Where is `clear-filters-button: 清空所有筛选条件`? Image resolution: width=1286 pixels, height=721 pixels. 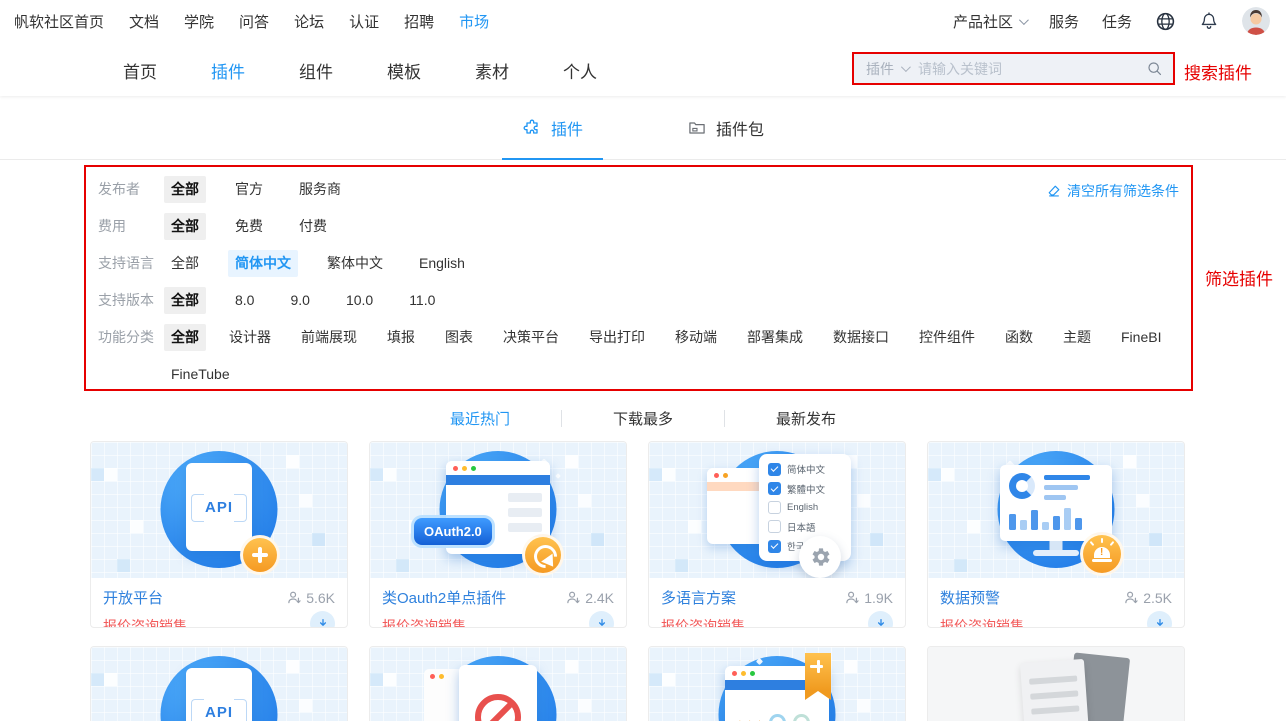 clear-filters-button: 清空所有筛选条件 is located at coordinates (1113, 191).